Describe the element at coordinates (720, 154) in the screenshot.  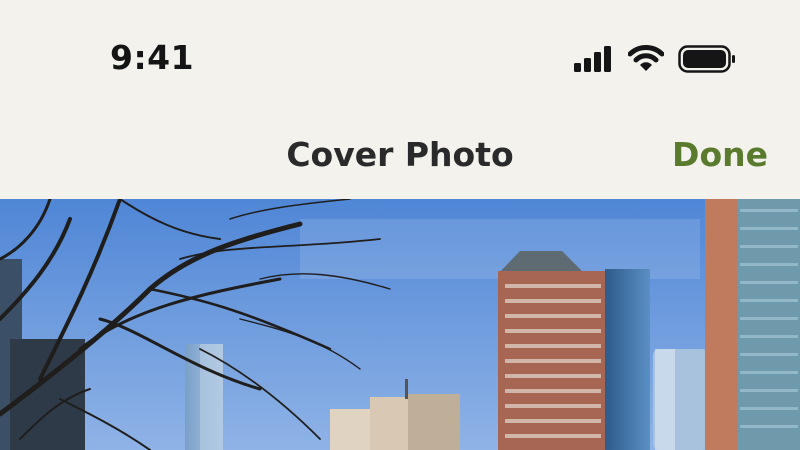
I see `done-button: Done` at that location.